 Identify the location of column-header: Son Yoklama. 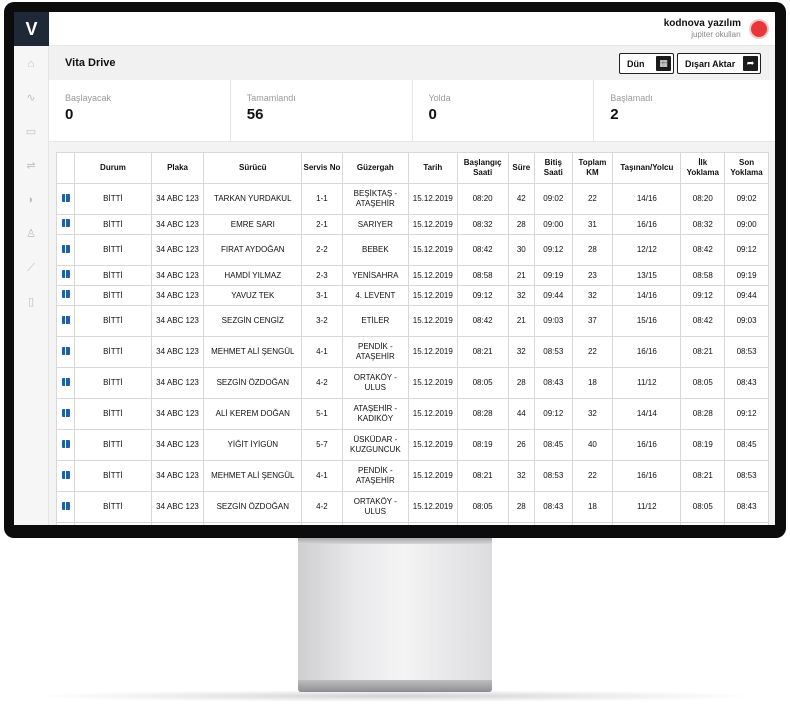
(746, 168).